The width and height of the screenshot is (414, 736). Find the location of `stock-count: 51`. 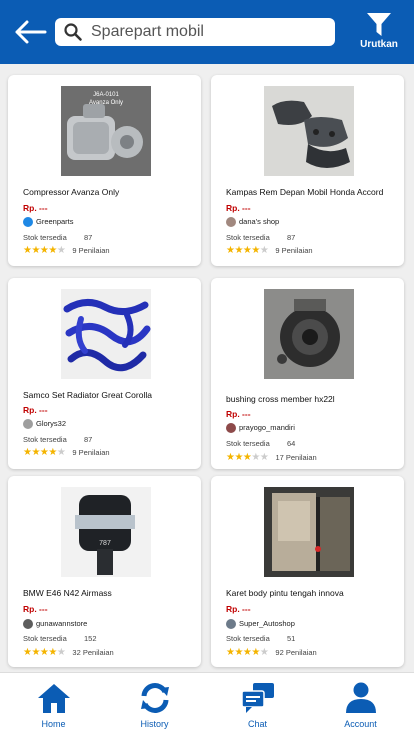

stock-count: 51 is located at coordinates (291, 638).